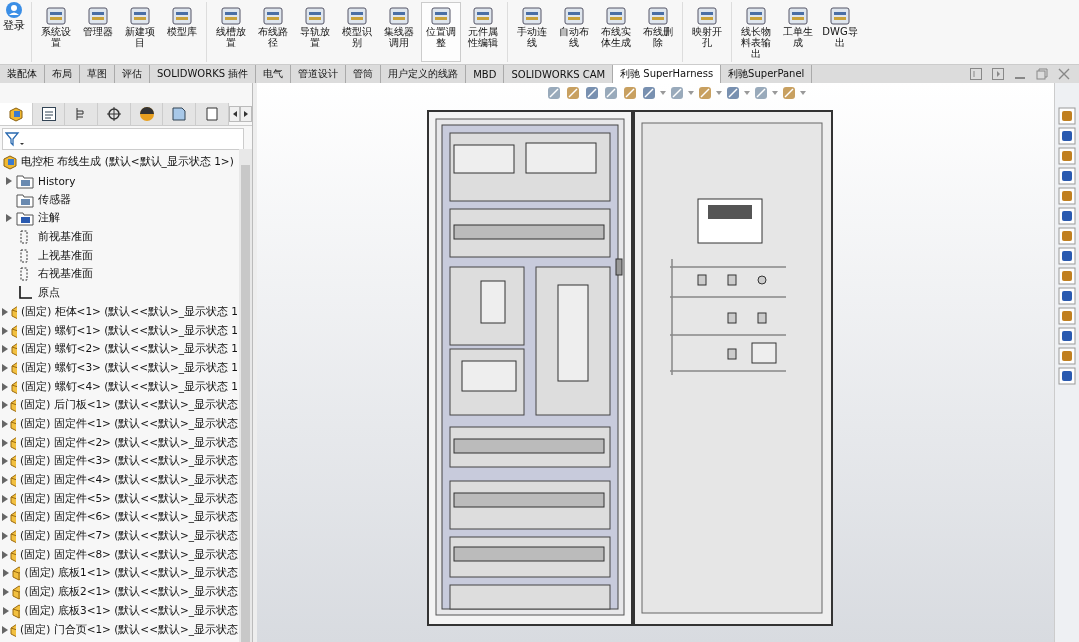 The width and height of the screenshot is (1079, 642). I want to click on ribbon-button: 自动布线, so click(574, 32).